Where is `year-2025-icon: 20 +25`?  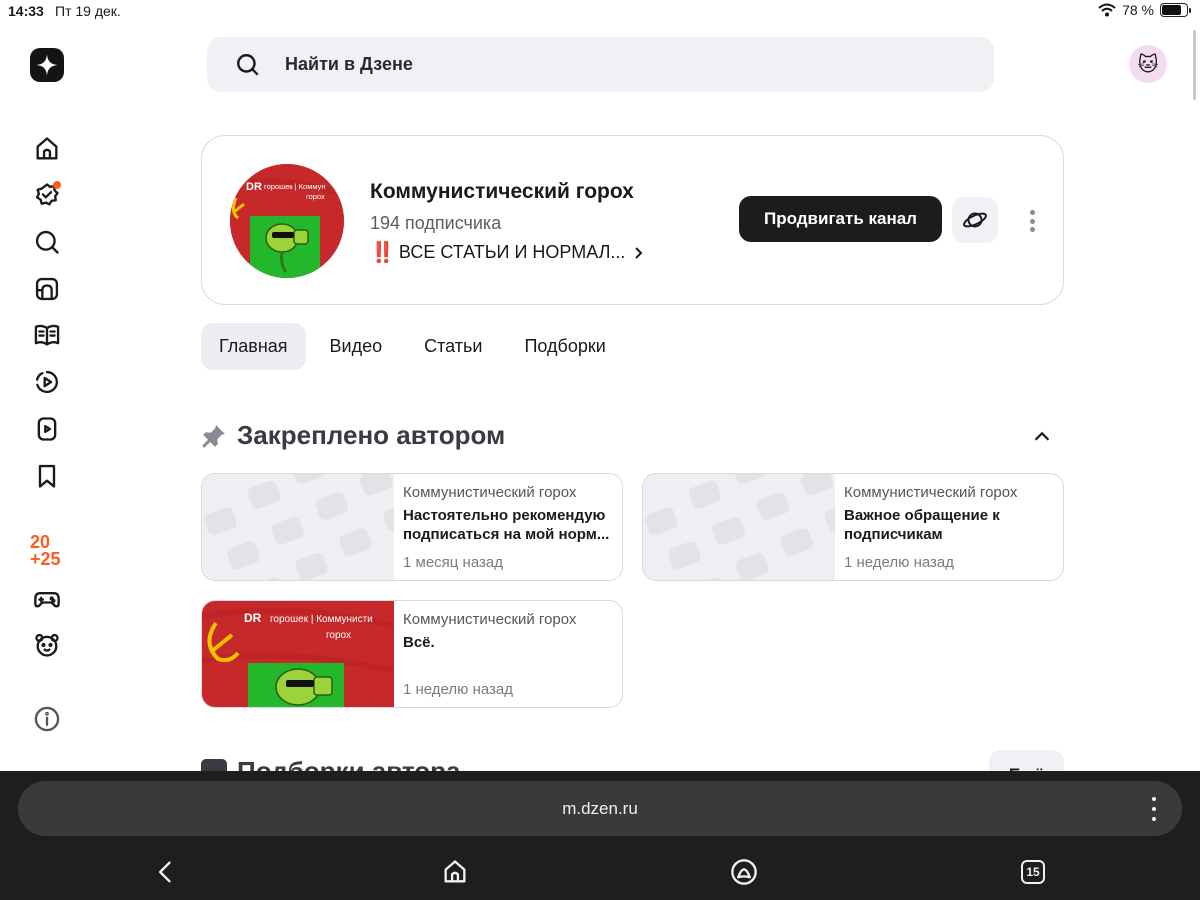 year-2025-icon: 20 +25 is located at coordinates (48, 551).